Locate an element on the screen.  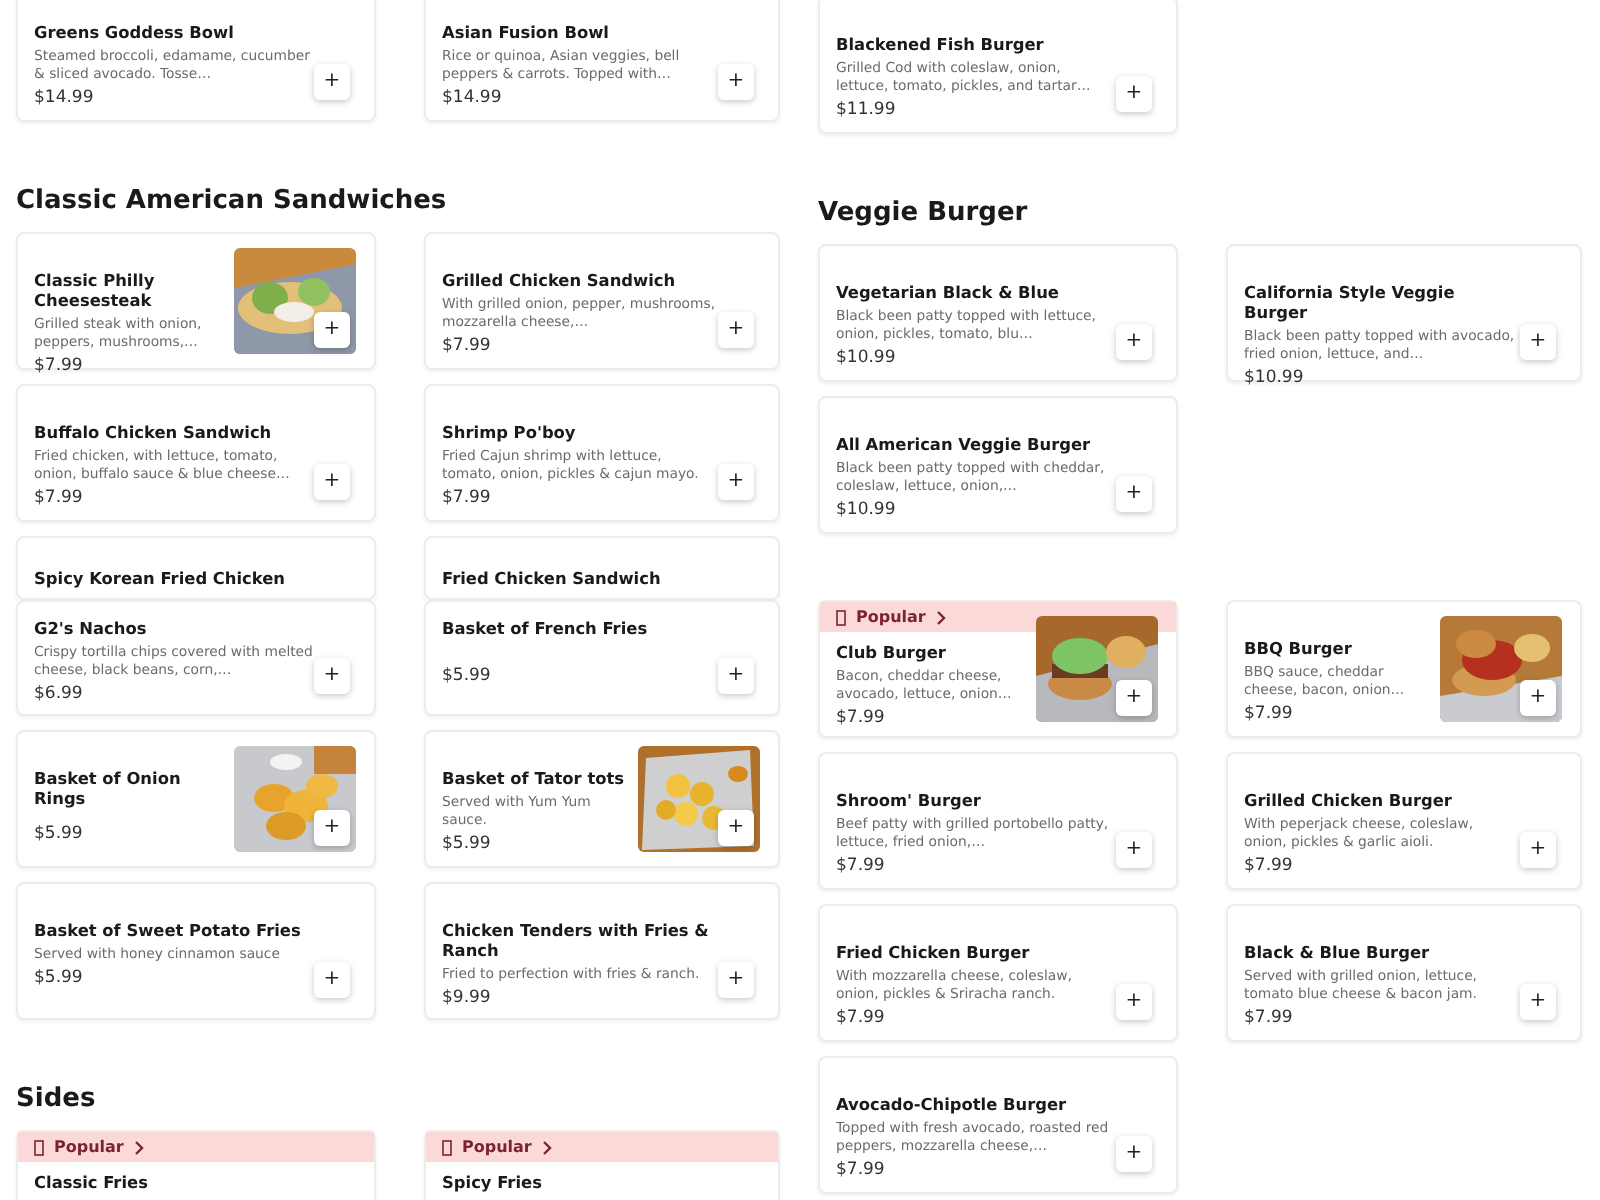
item-title: Black & Blue Burger is located at coordinates (1338, 952).